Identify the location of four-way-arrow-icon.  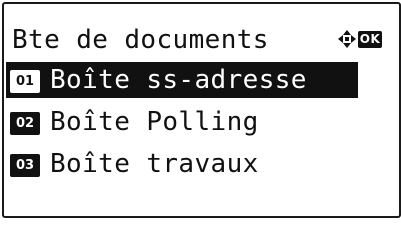
(347, 39).